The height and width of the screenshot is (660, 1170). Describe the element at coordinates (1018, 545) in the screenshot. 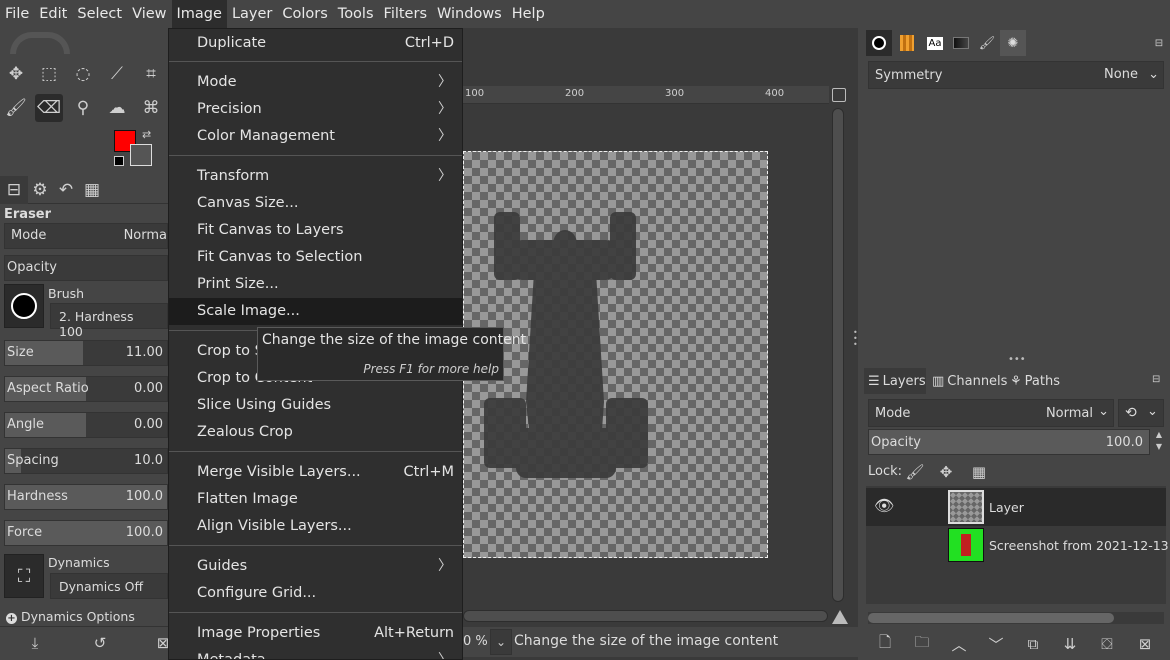

I see `layer-row: Screenshot from 2021-12-13 07-3` at that location.